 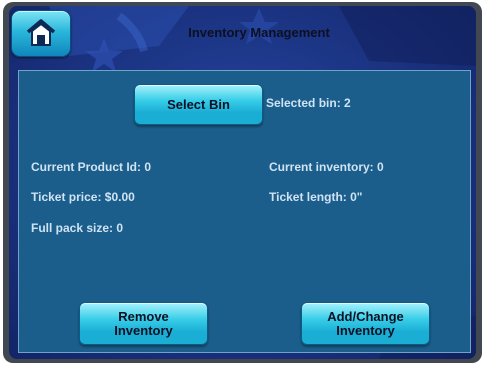 I want to click on remove-inventory-button: Remove Inventory, so click(x=143, y=323).